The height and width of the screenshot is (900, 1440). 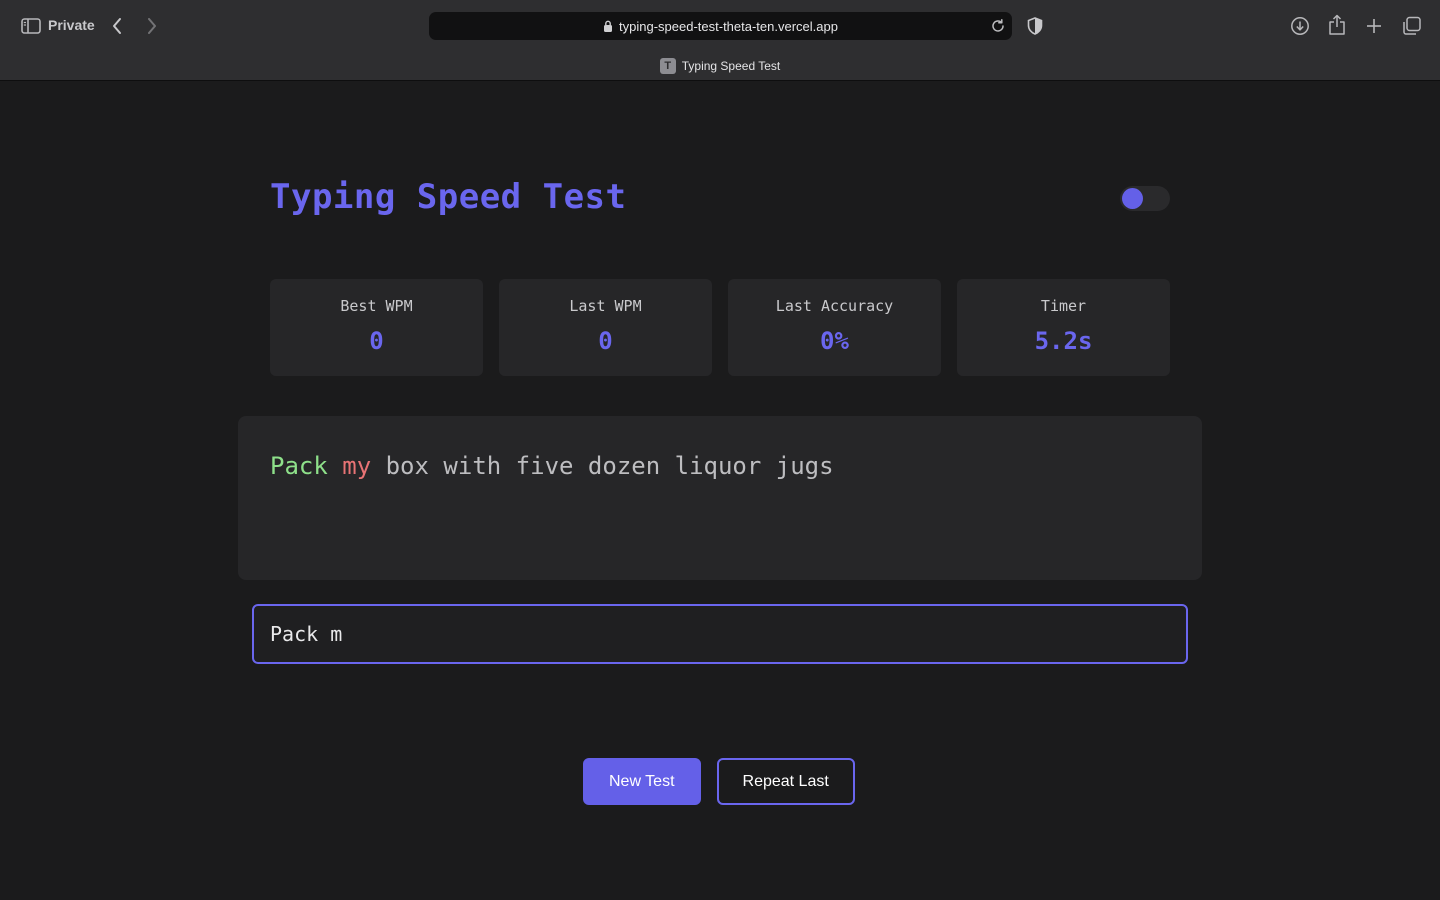 What do you see at coordinates (624, 466) in the screenshot?
I see `prompt-word: dozen` at bounding box center [624, 466].